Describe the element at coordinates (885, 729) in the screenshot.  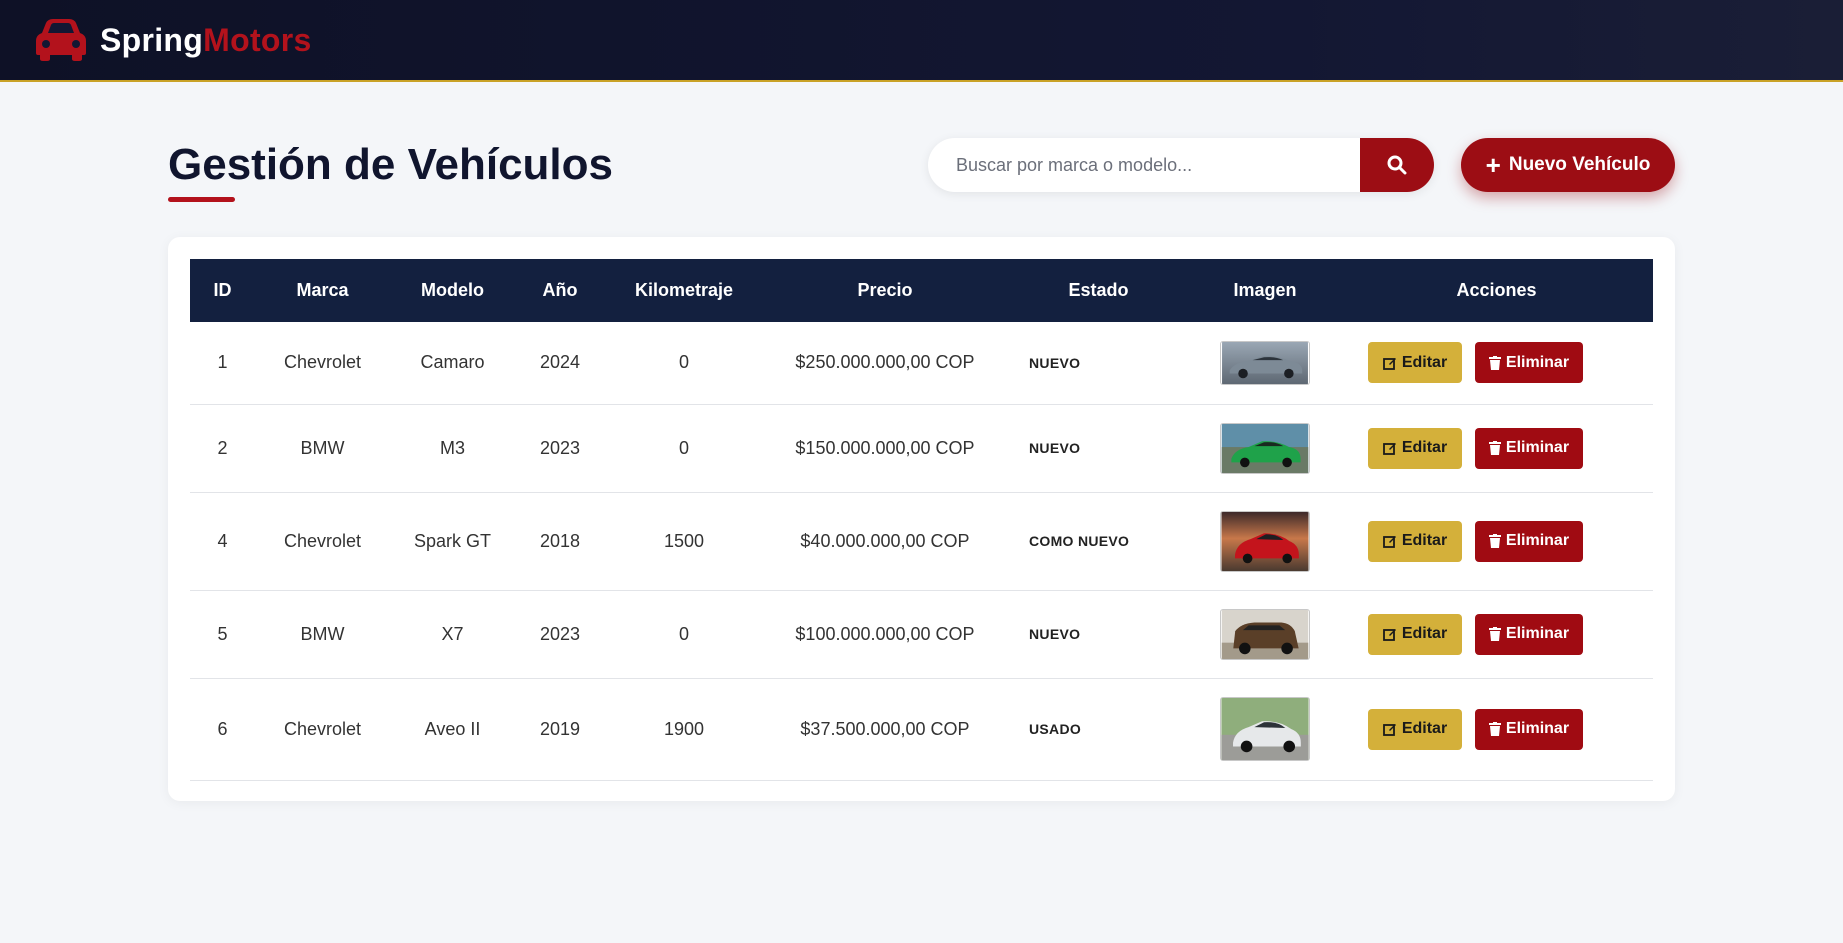
I see `cell-precio: $37.500.000,00 COP` at that location.